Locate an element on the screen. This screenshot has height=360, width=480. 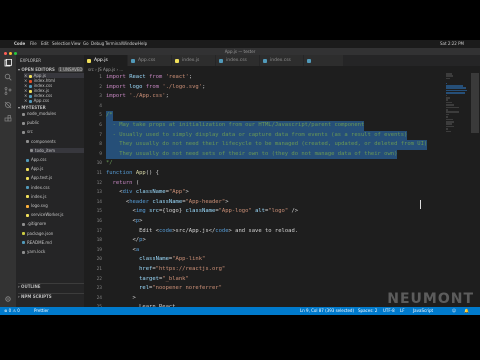
code-line: 22 target="_blank" is located at coordinates (276, 280).